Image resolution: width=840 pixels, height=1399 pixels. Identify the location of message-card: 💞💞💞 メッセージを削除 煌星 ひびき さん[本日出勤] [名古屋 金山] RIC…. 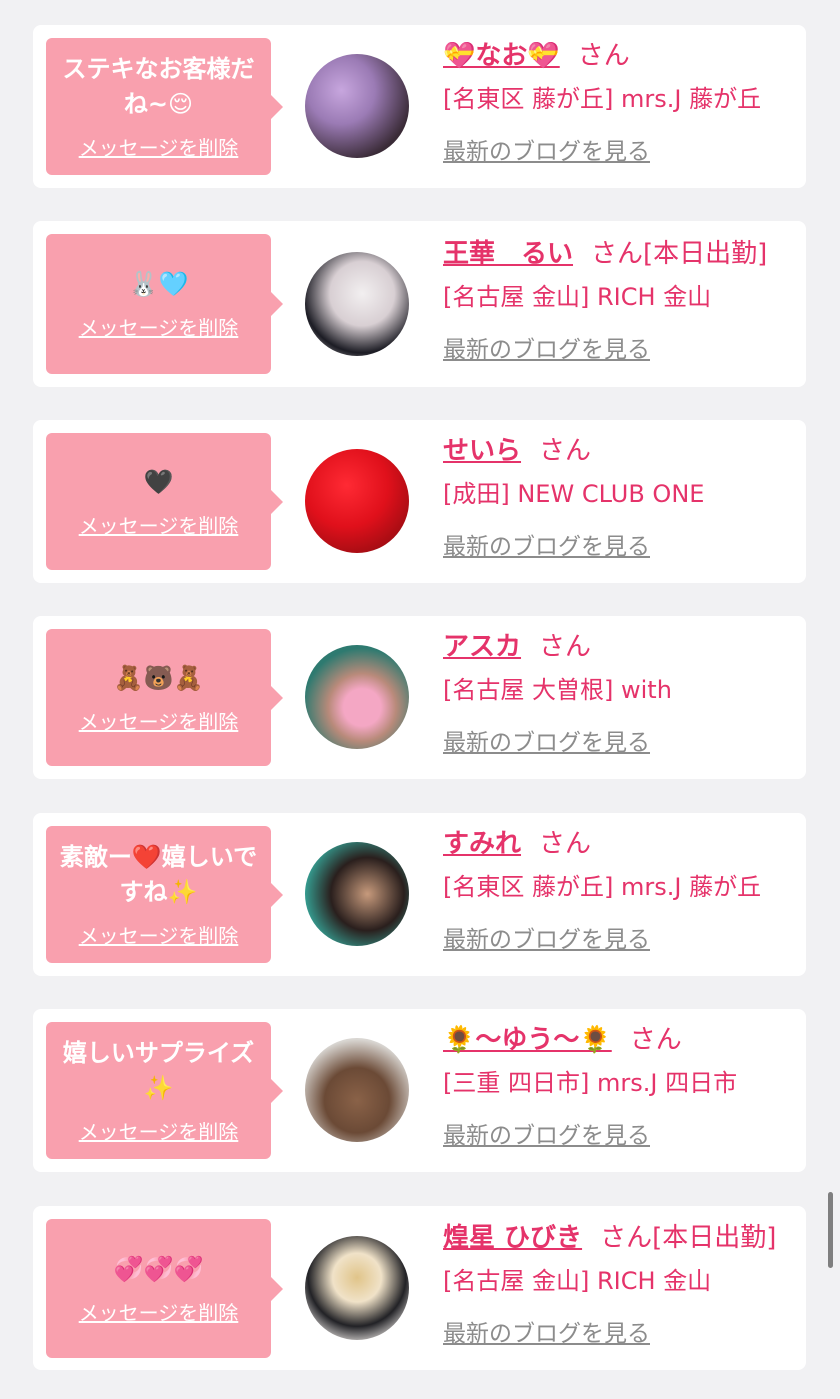
(419, 1288).